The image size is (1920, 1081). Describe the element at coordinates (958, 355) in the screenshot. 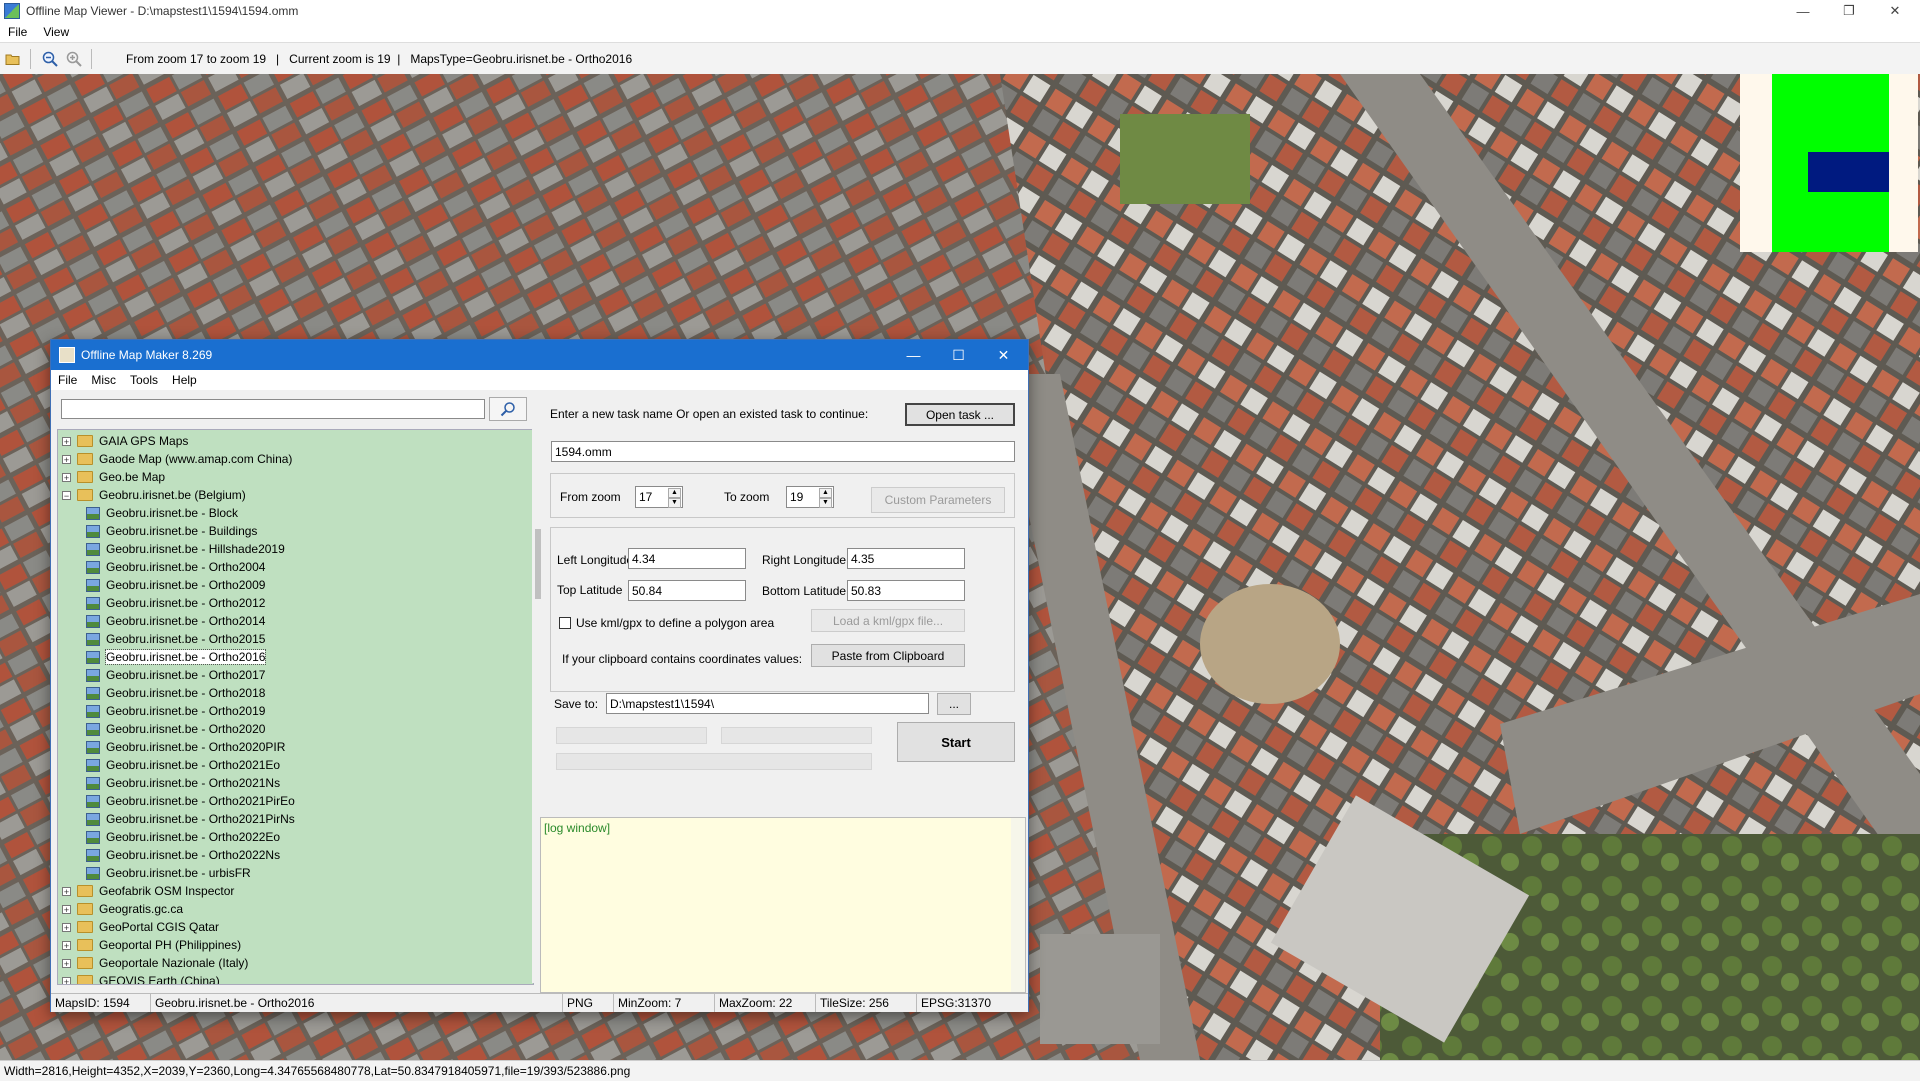

I see `dialog-maximize-icon: ☐` at that location.